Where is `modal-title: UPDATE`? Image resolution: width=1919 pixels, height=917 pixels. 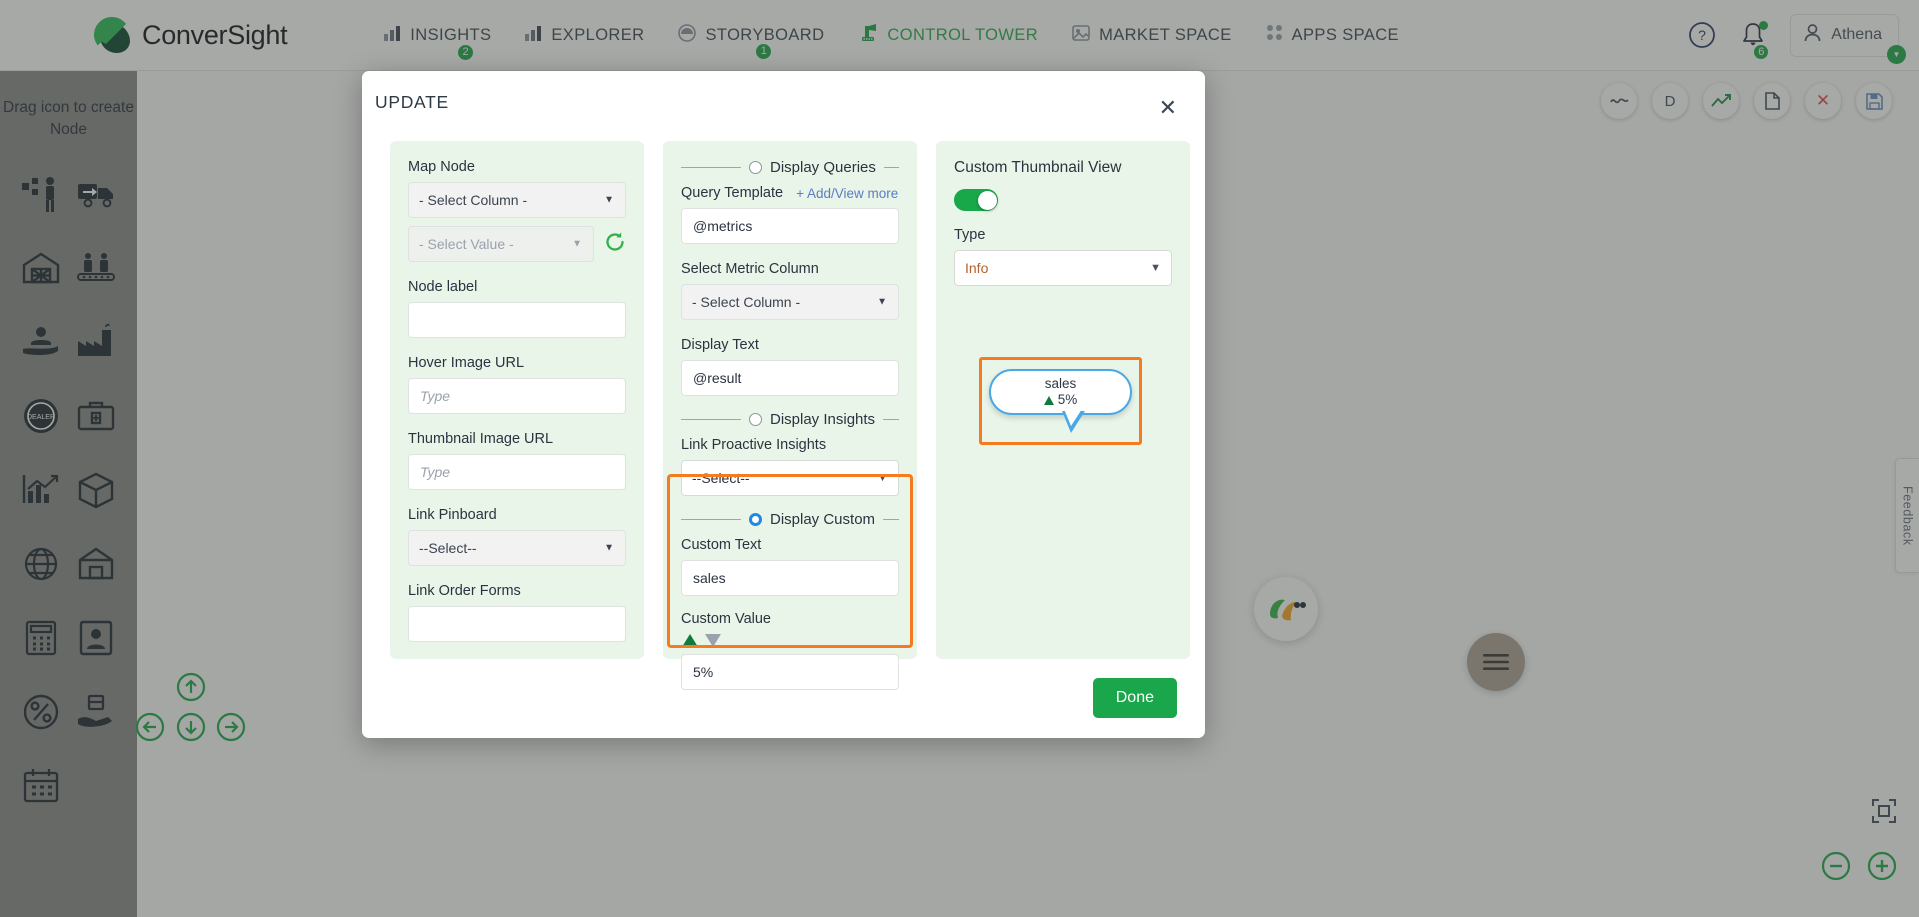 modal-title: UPDATE is located at coordinates (412, 102).